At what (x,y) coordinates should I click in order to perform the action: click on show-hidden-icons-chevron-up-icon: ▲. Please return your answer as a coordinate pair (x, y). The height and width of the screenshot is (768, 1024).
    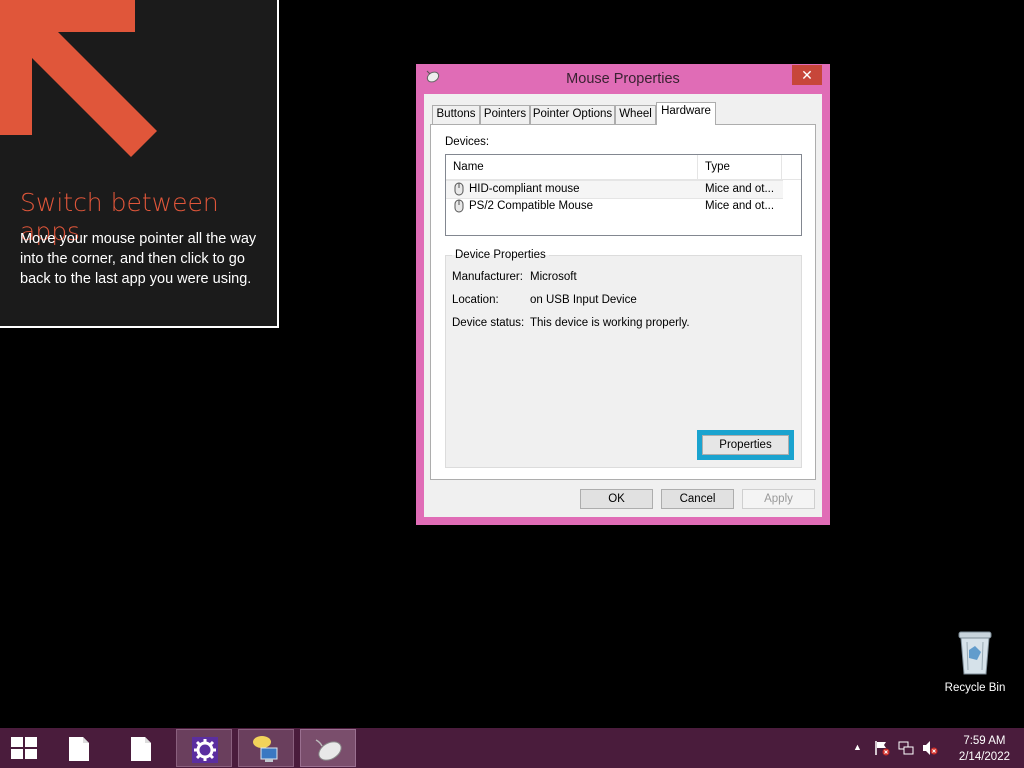
    Looking at the image, I should click on (857, 747).